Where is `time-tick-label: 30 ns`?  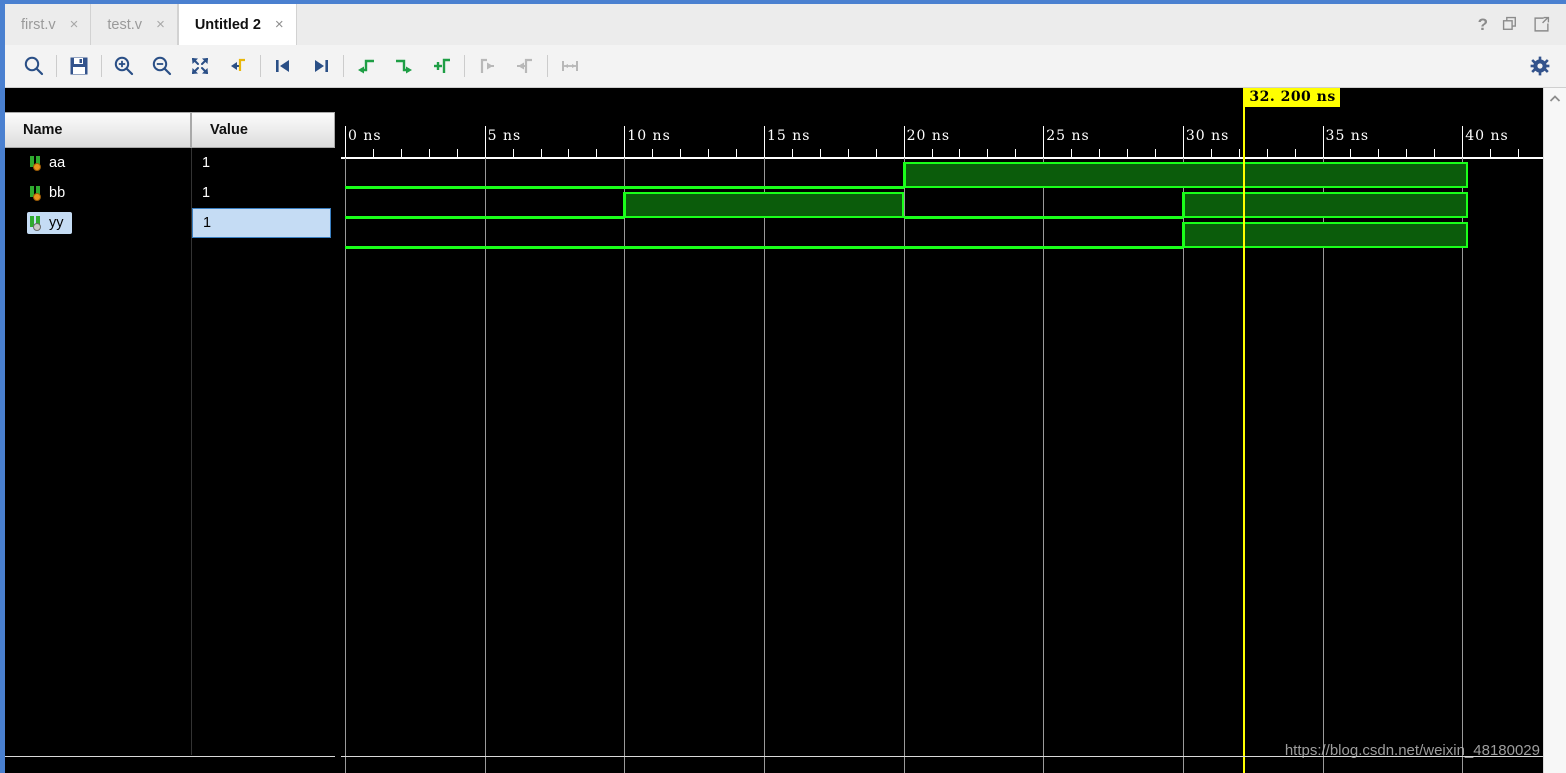
time-tick-label: 30 ns is located at coordinates (1207, 136).